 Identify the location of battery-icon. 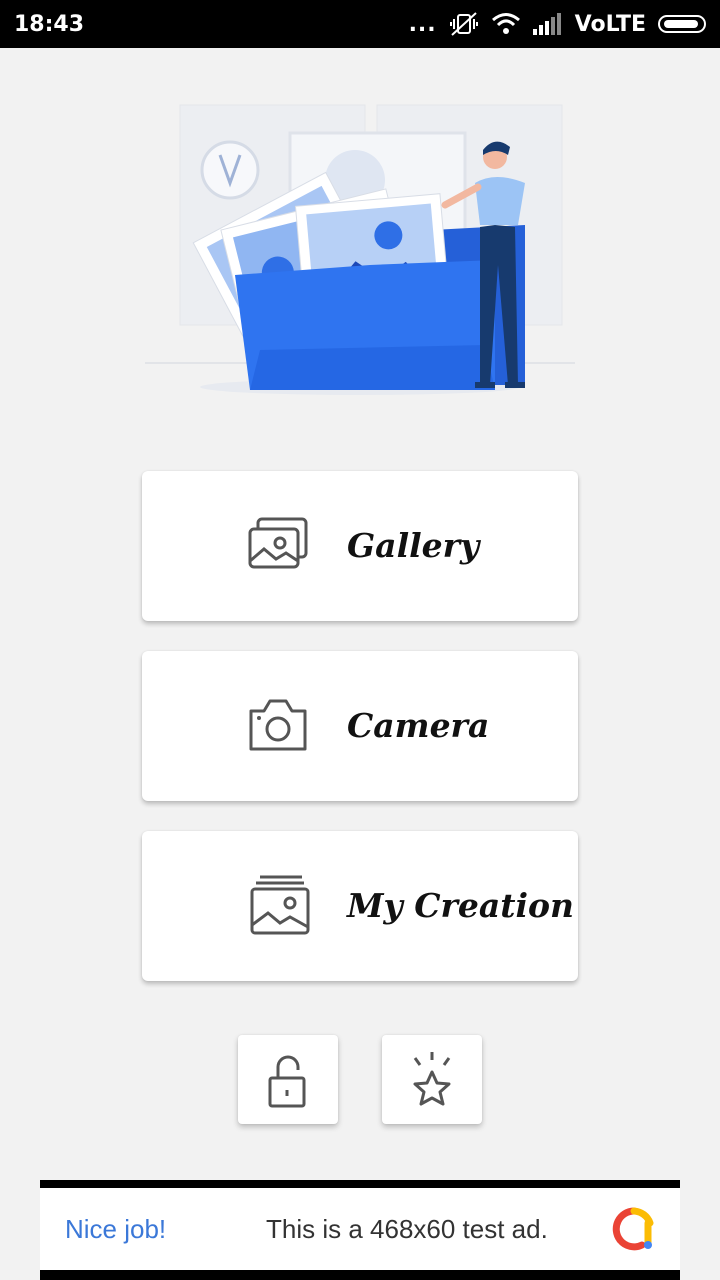
(682, 24).